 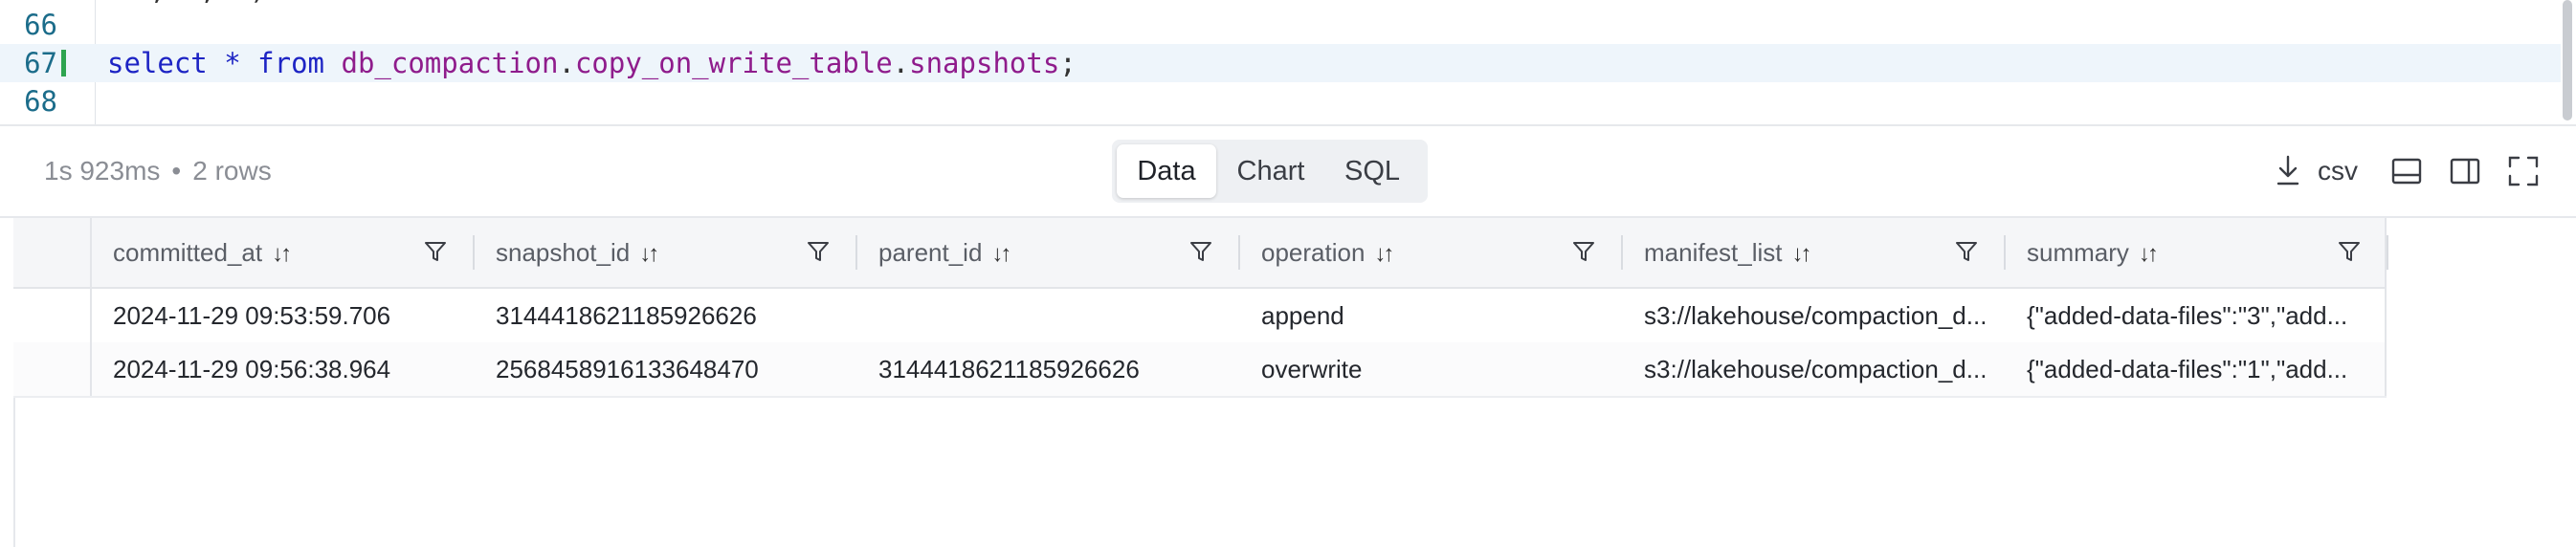 I want to click on cell-parent-id, so click(x=1050, y=315).